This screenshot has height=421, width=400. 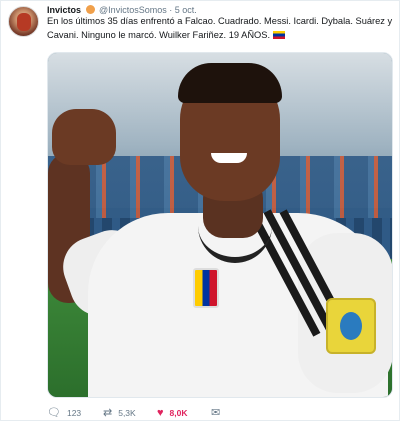 What do you see at coordinates (90, 9) in the screenshot?
I see `verified-badge-icon` at bounding box center [90, 9].